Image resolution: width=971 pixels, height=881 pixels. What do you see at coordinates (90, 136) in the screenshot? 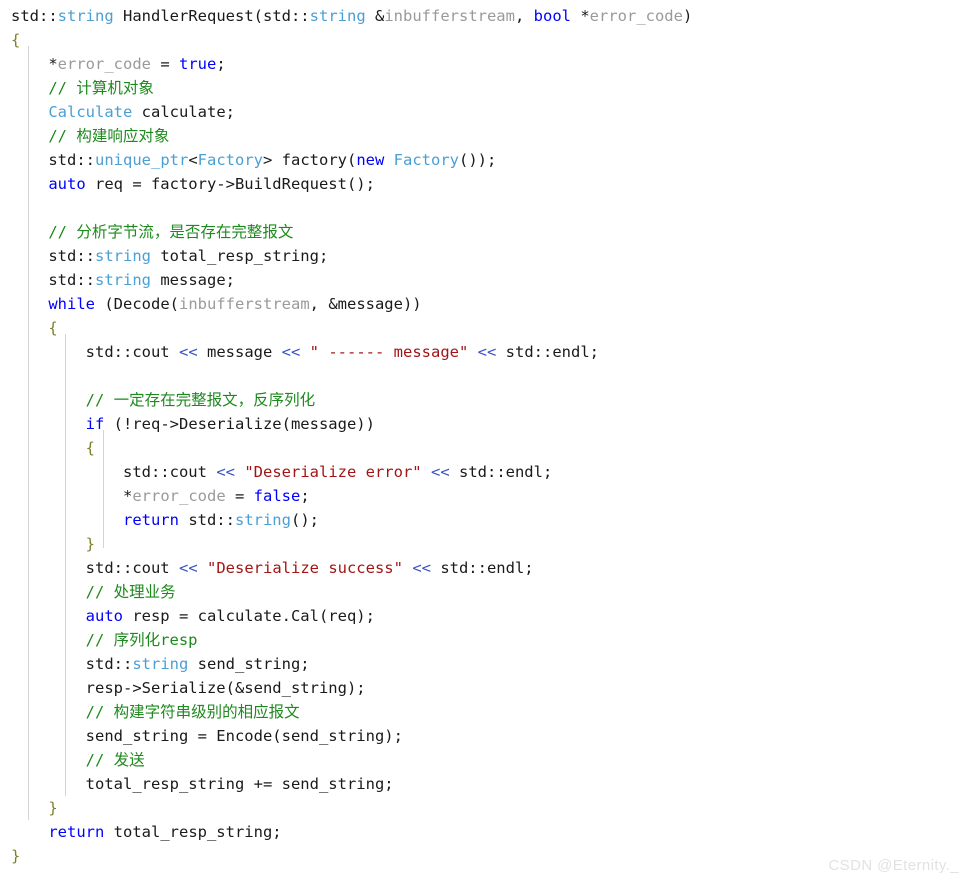
I see `code-token: // 构建响应对象` at bounding box center [90, 136].